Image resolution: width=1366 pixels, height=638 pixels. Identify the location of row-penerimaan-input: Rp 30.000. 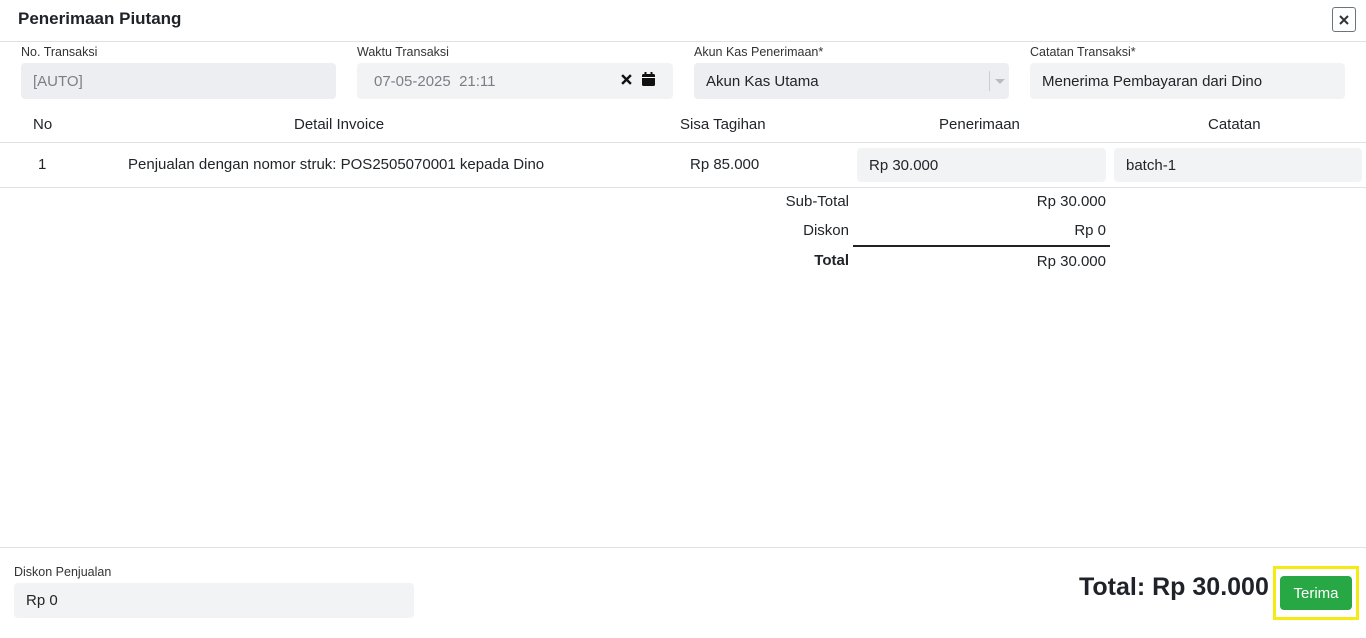
(981, 165).